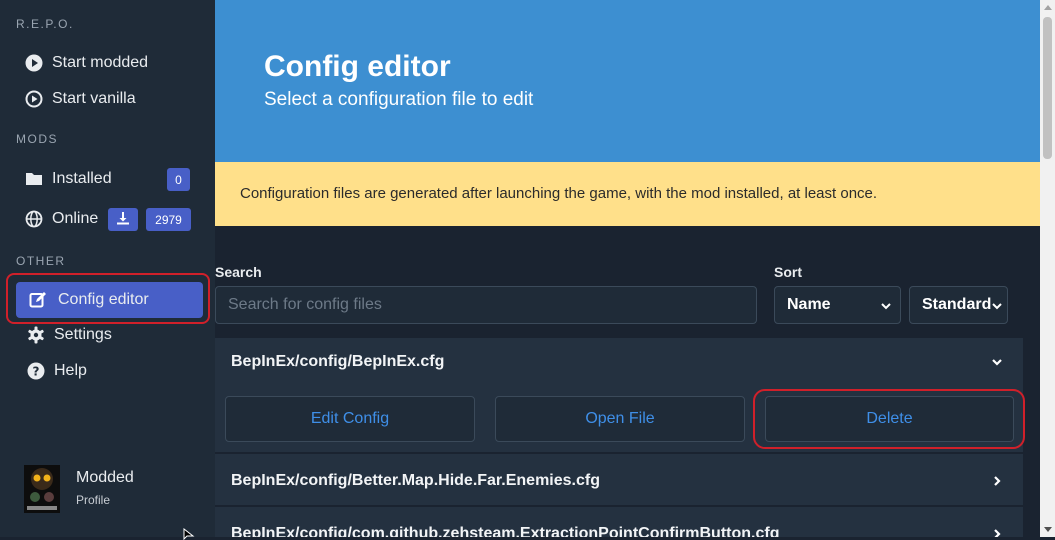 Image resolution: width=1055 pixels, height=540 pixels. I want to click on page-subtitle: Select a configuration file to edit, so click(399, 99).